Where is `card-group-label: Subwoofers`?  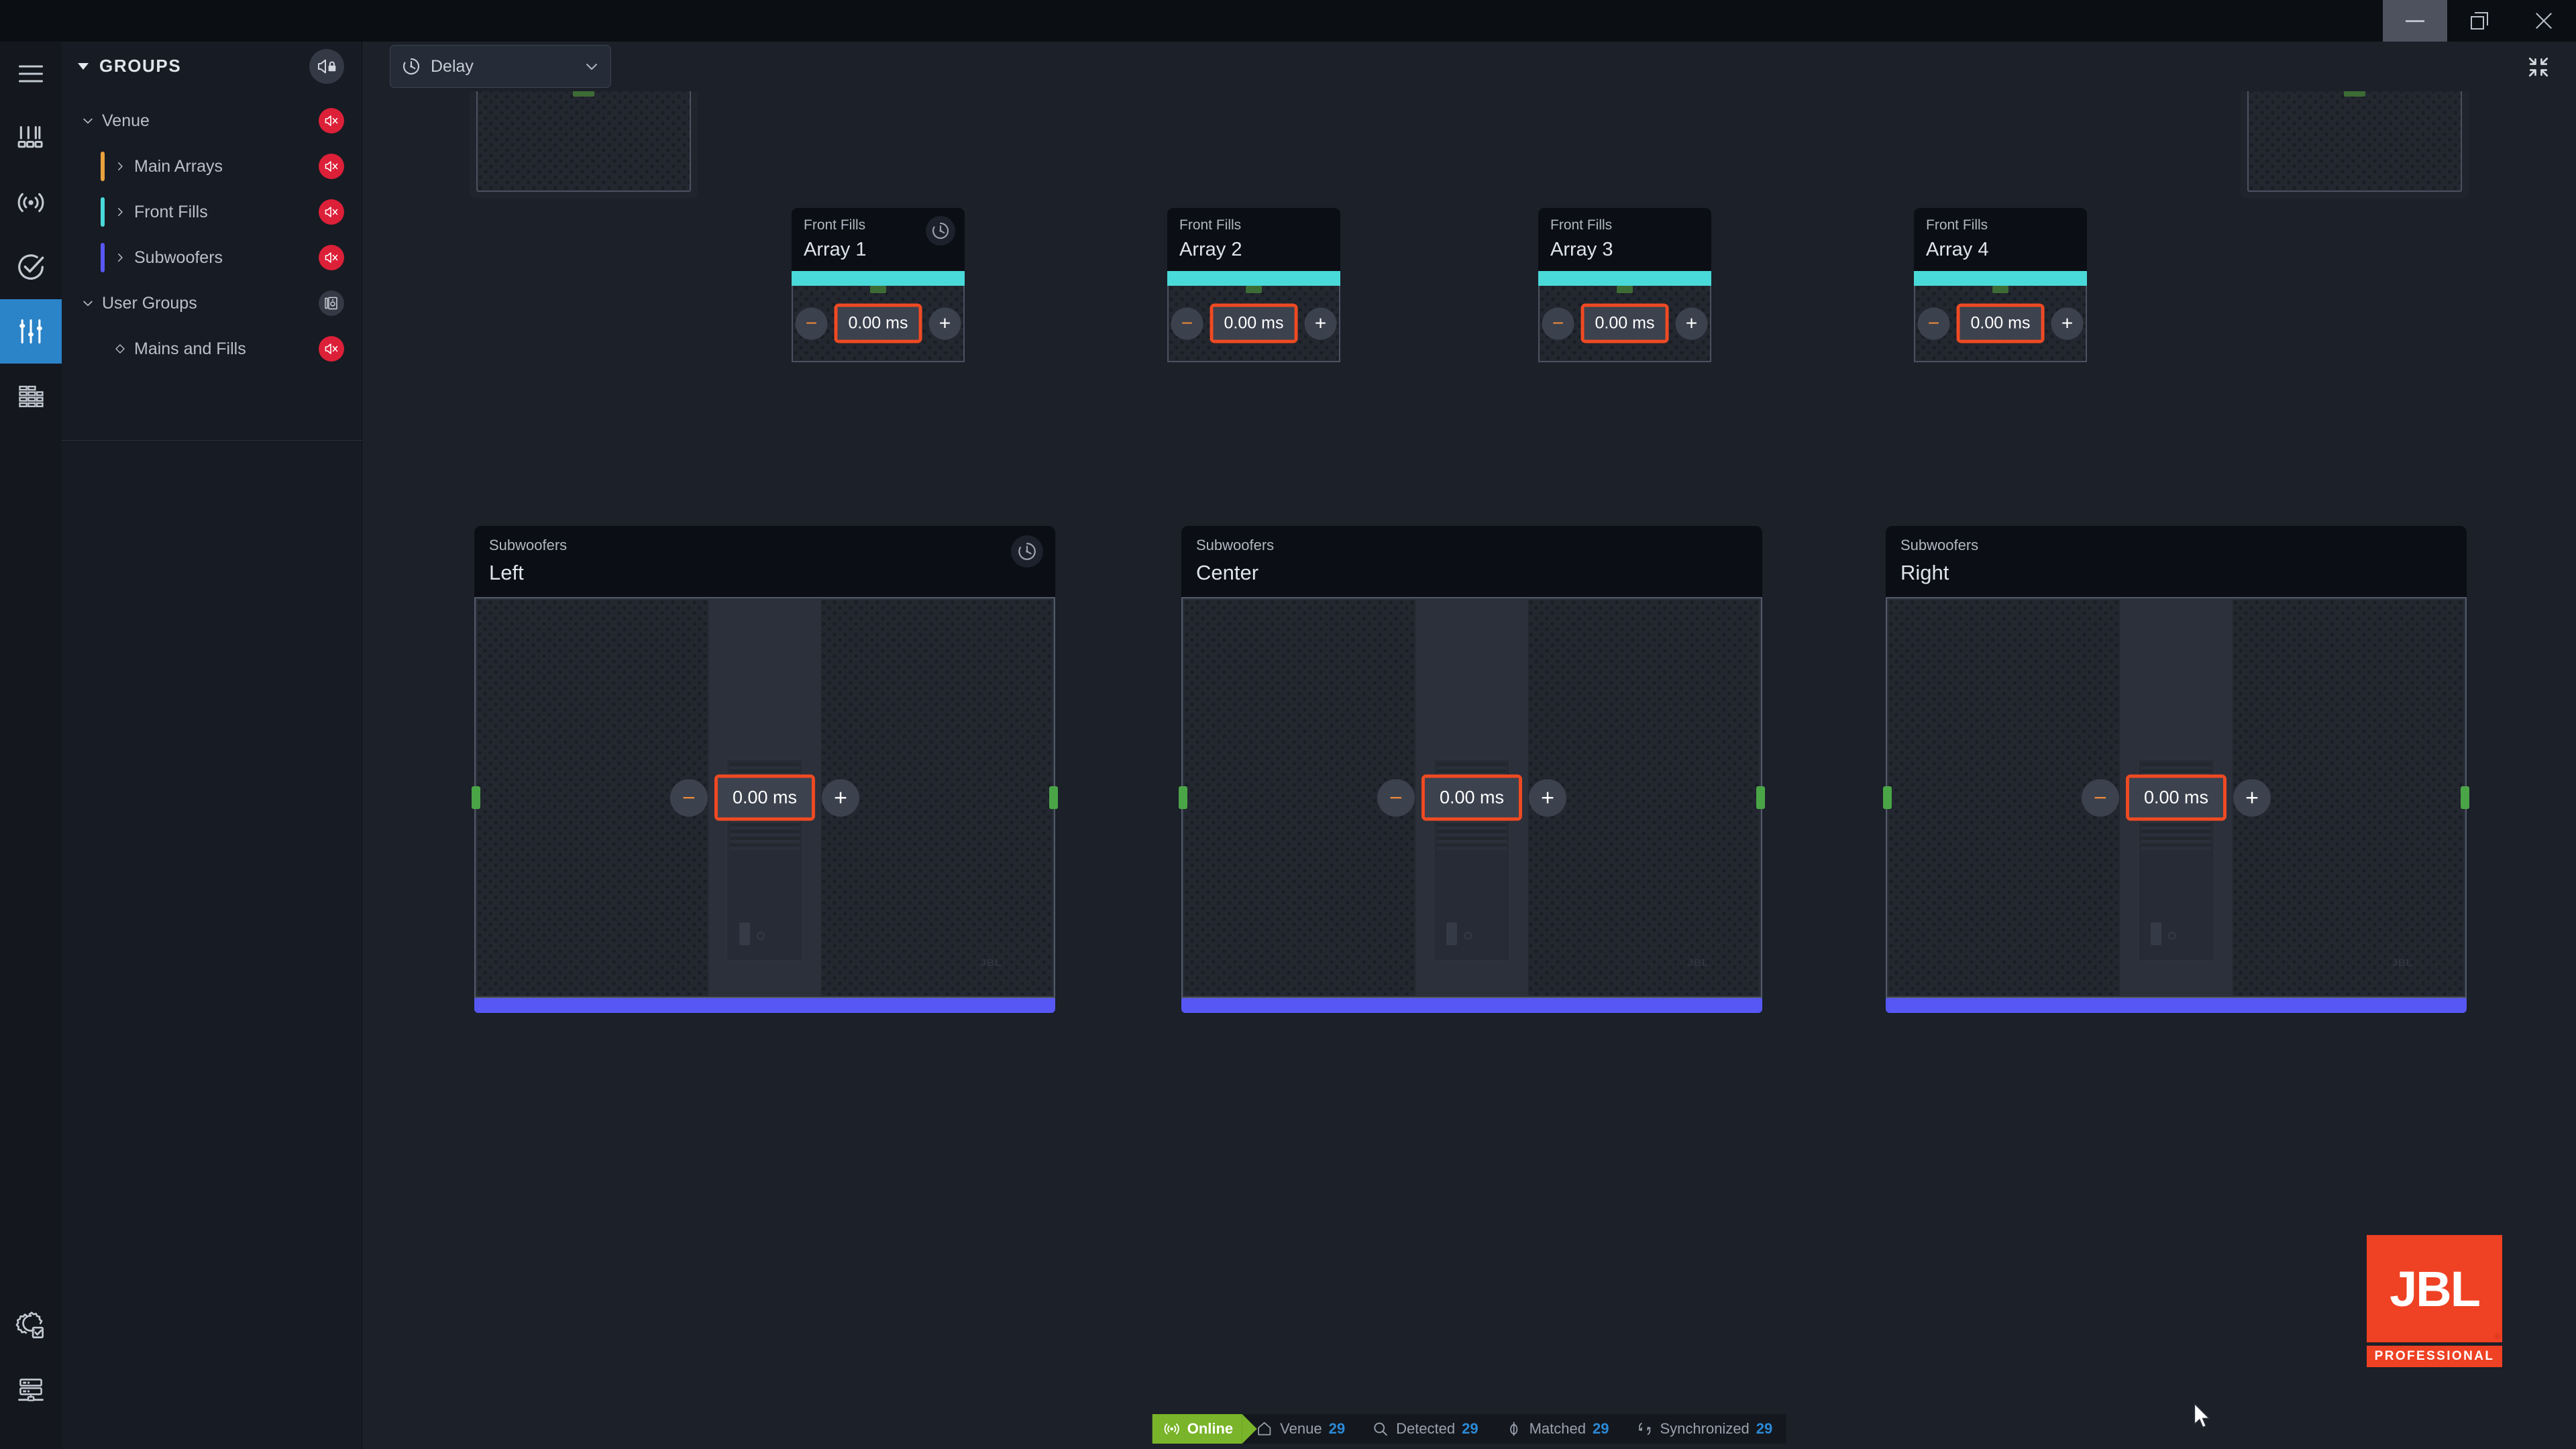
card-group-label: Subwoofers is located at coordinates (528, 545).